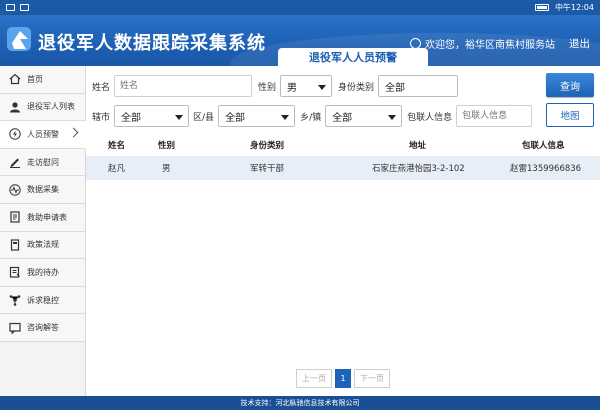 This screenshot has width=600, height=410. What do you see at coordinates (579, 43) in the screenshot?
I see `logout-button: 退出` at bounding box center [579, 43].